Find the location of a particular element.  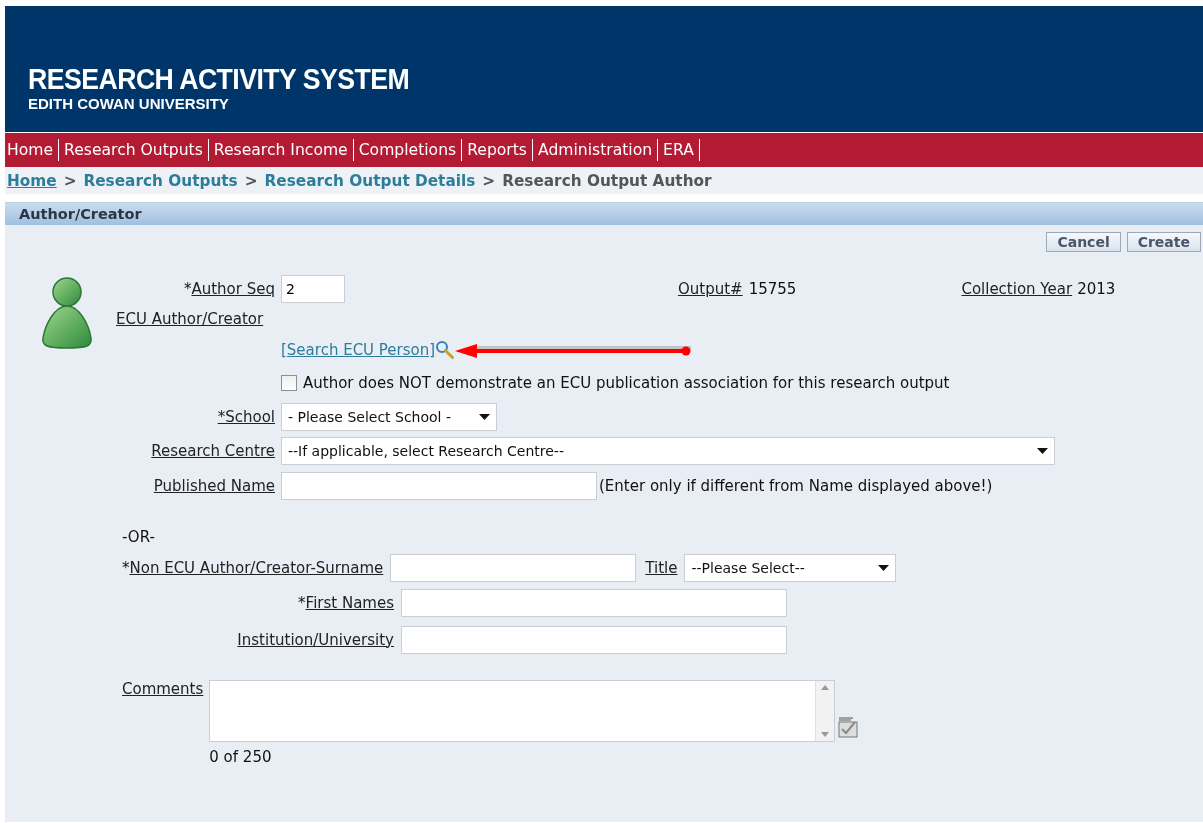

spellcheck-icon is located at coordinates (848, 727).